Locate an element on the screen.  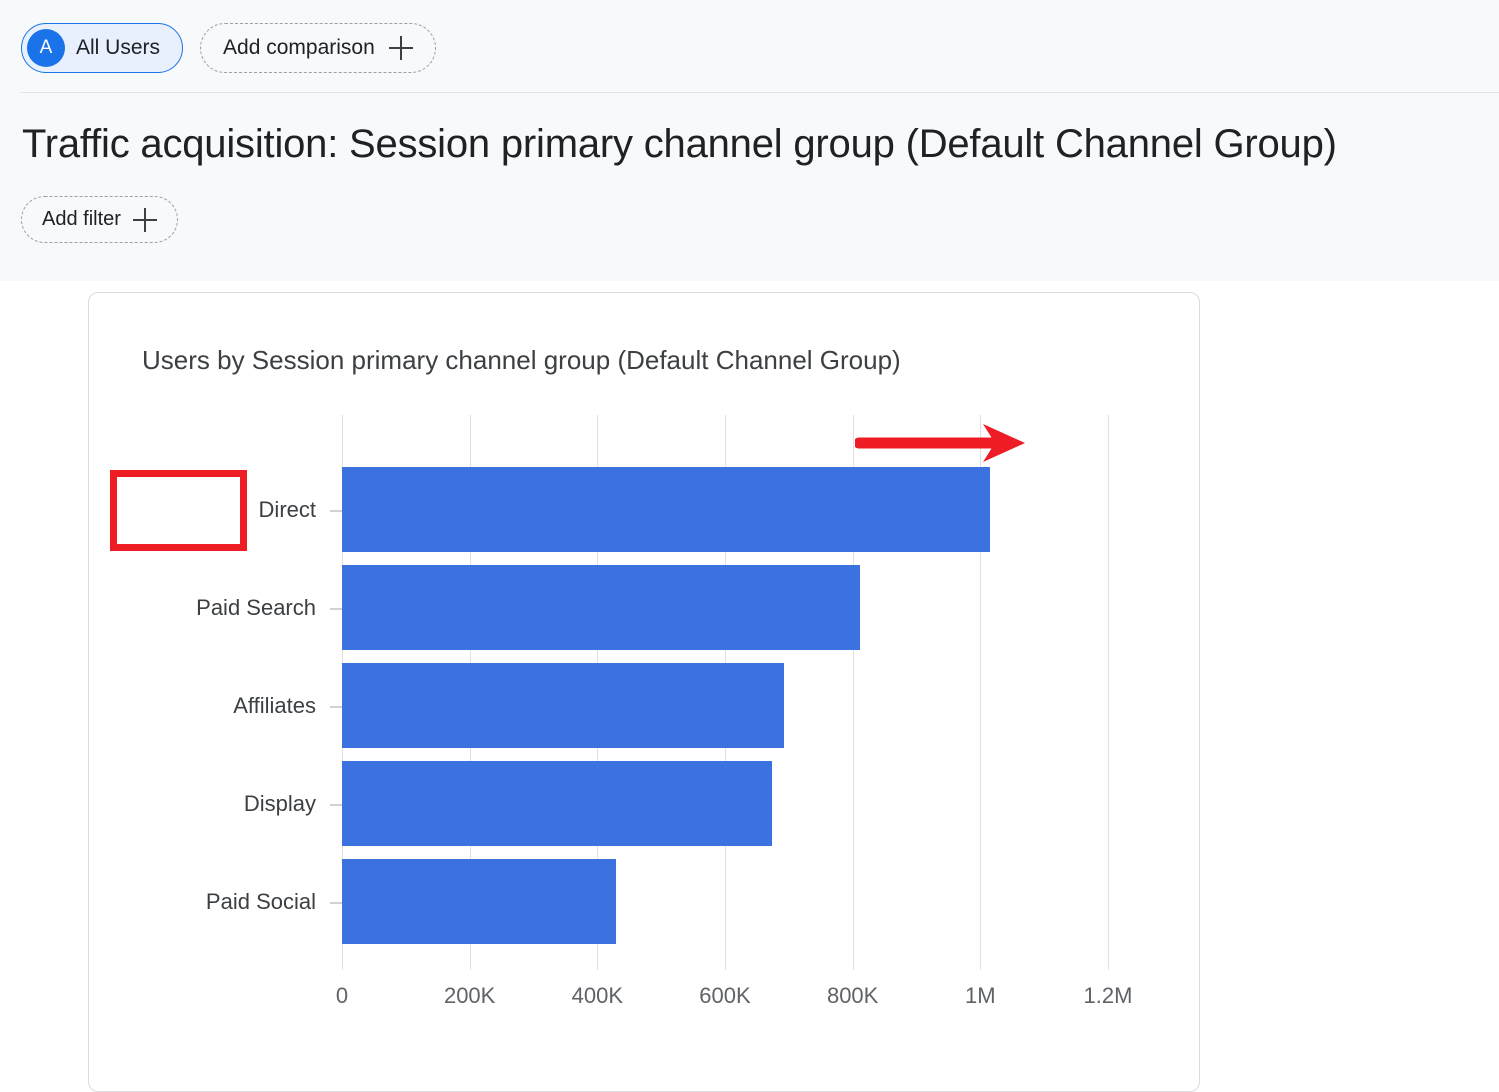
filter-row: Add filter is located at coordinates (99, 219).